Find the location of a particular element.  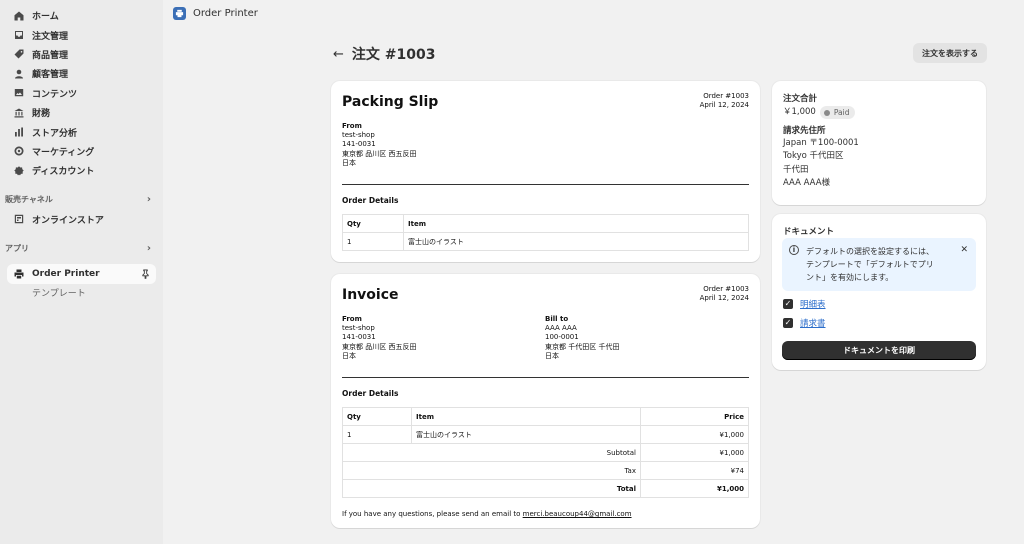

sidebar-item-label: 財務 is located at coordinates (41, 114).